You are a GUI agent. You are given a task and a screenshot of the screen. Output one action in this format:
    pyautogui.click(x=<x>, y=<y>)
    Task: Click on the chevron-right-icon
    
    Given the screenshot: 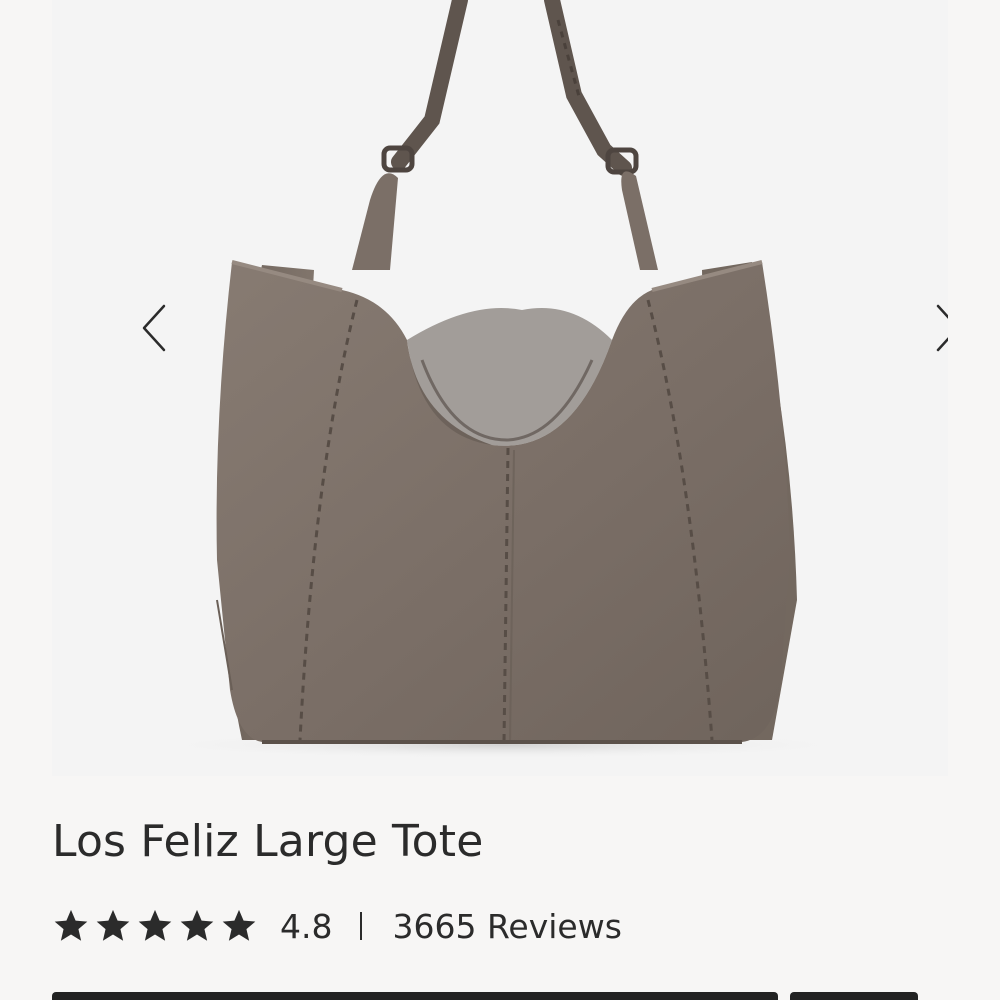 What is the action you would take?
    pyautogui.click(x=942, y=328)
    